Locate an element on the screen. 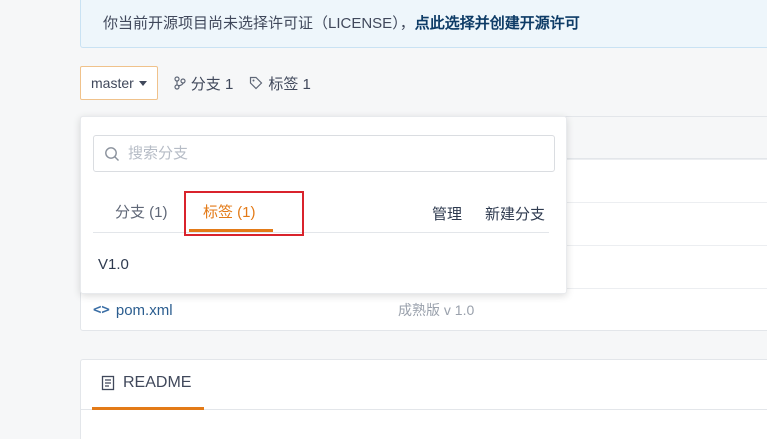  branch-name: master is located at coordinates (112, 83).